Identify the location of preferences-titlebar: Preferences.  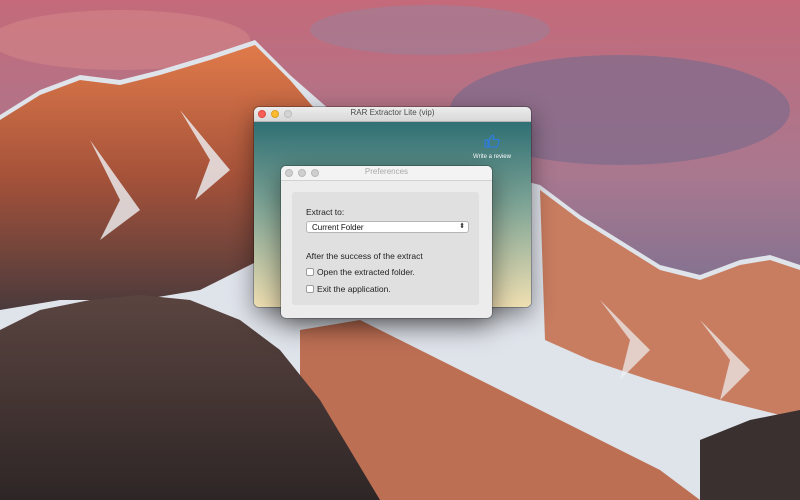
(386, 173).